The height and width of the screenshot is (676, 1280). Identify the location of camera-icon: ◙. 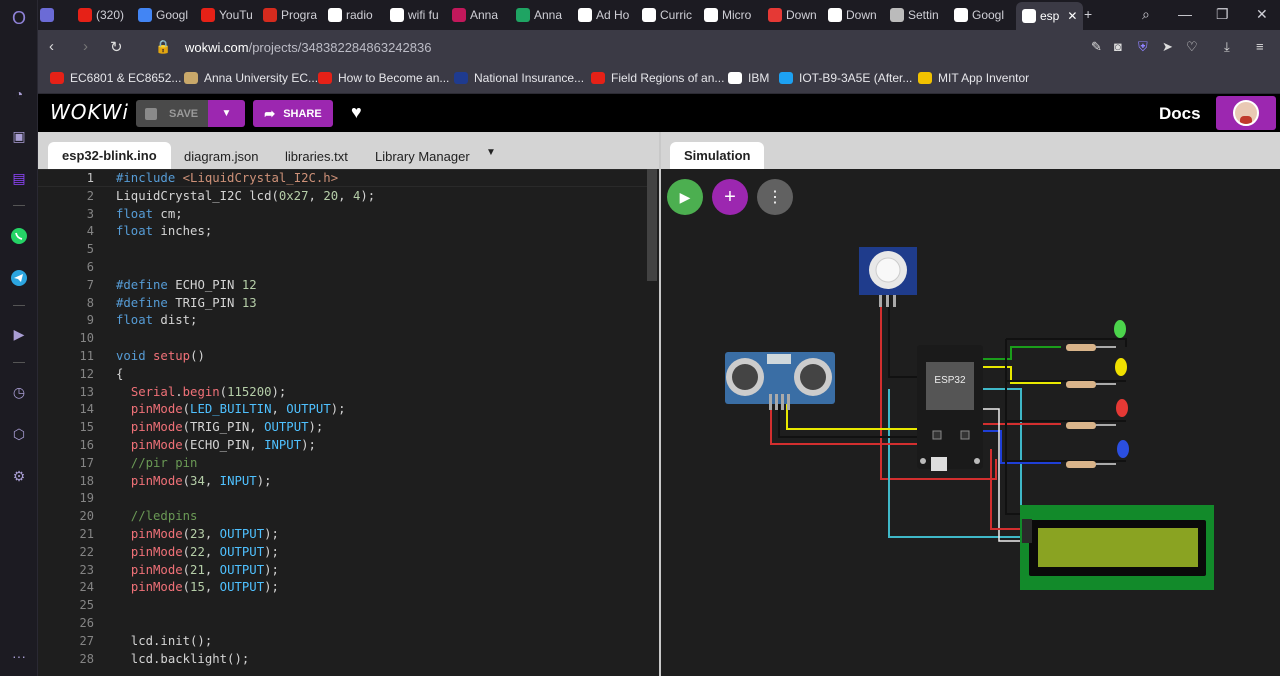
(1118, 46).